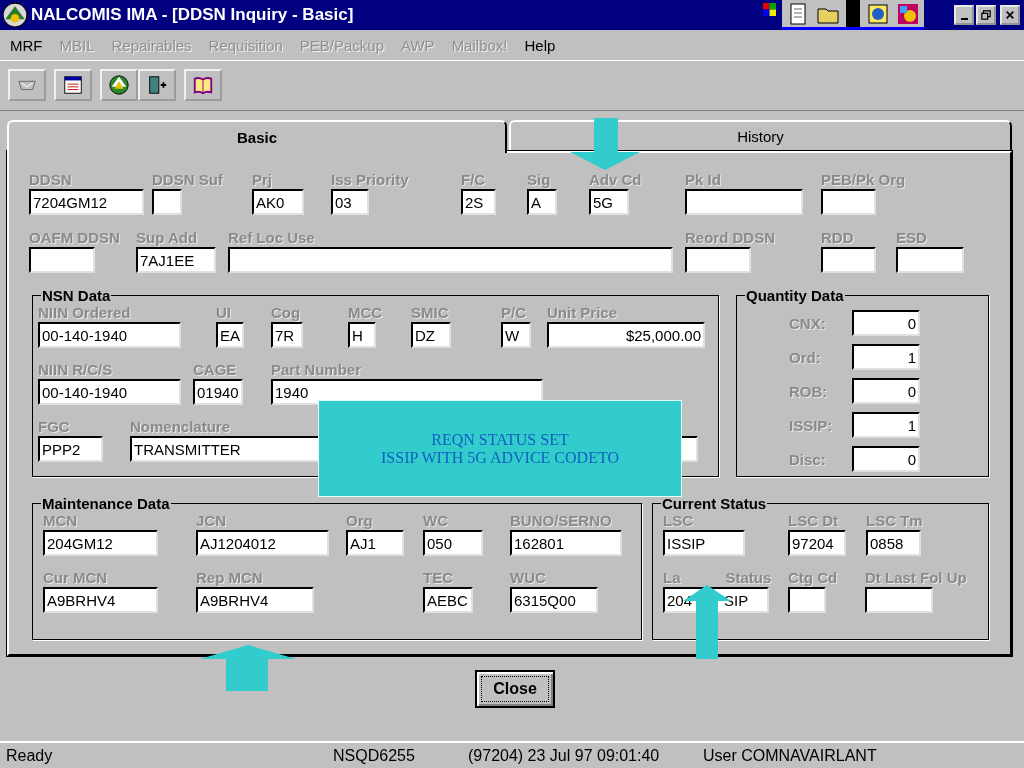 The height and width of the screenshot is (768, 1024). I want to click on status-text: User COMNAVAIRLANT, so click(790, 755).